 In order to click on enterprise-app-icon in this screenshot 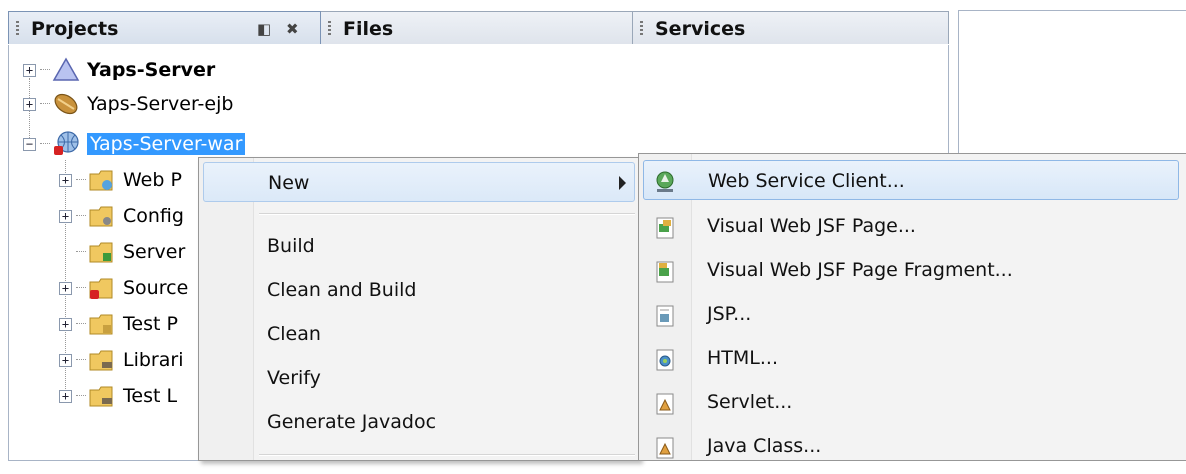, I will do `click(66, 70)`.